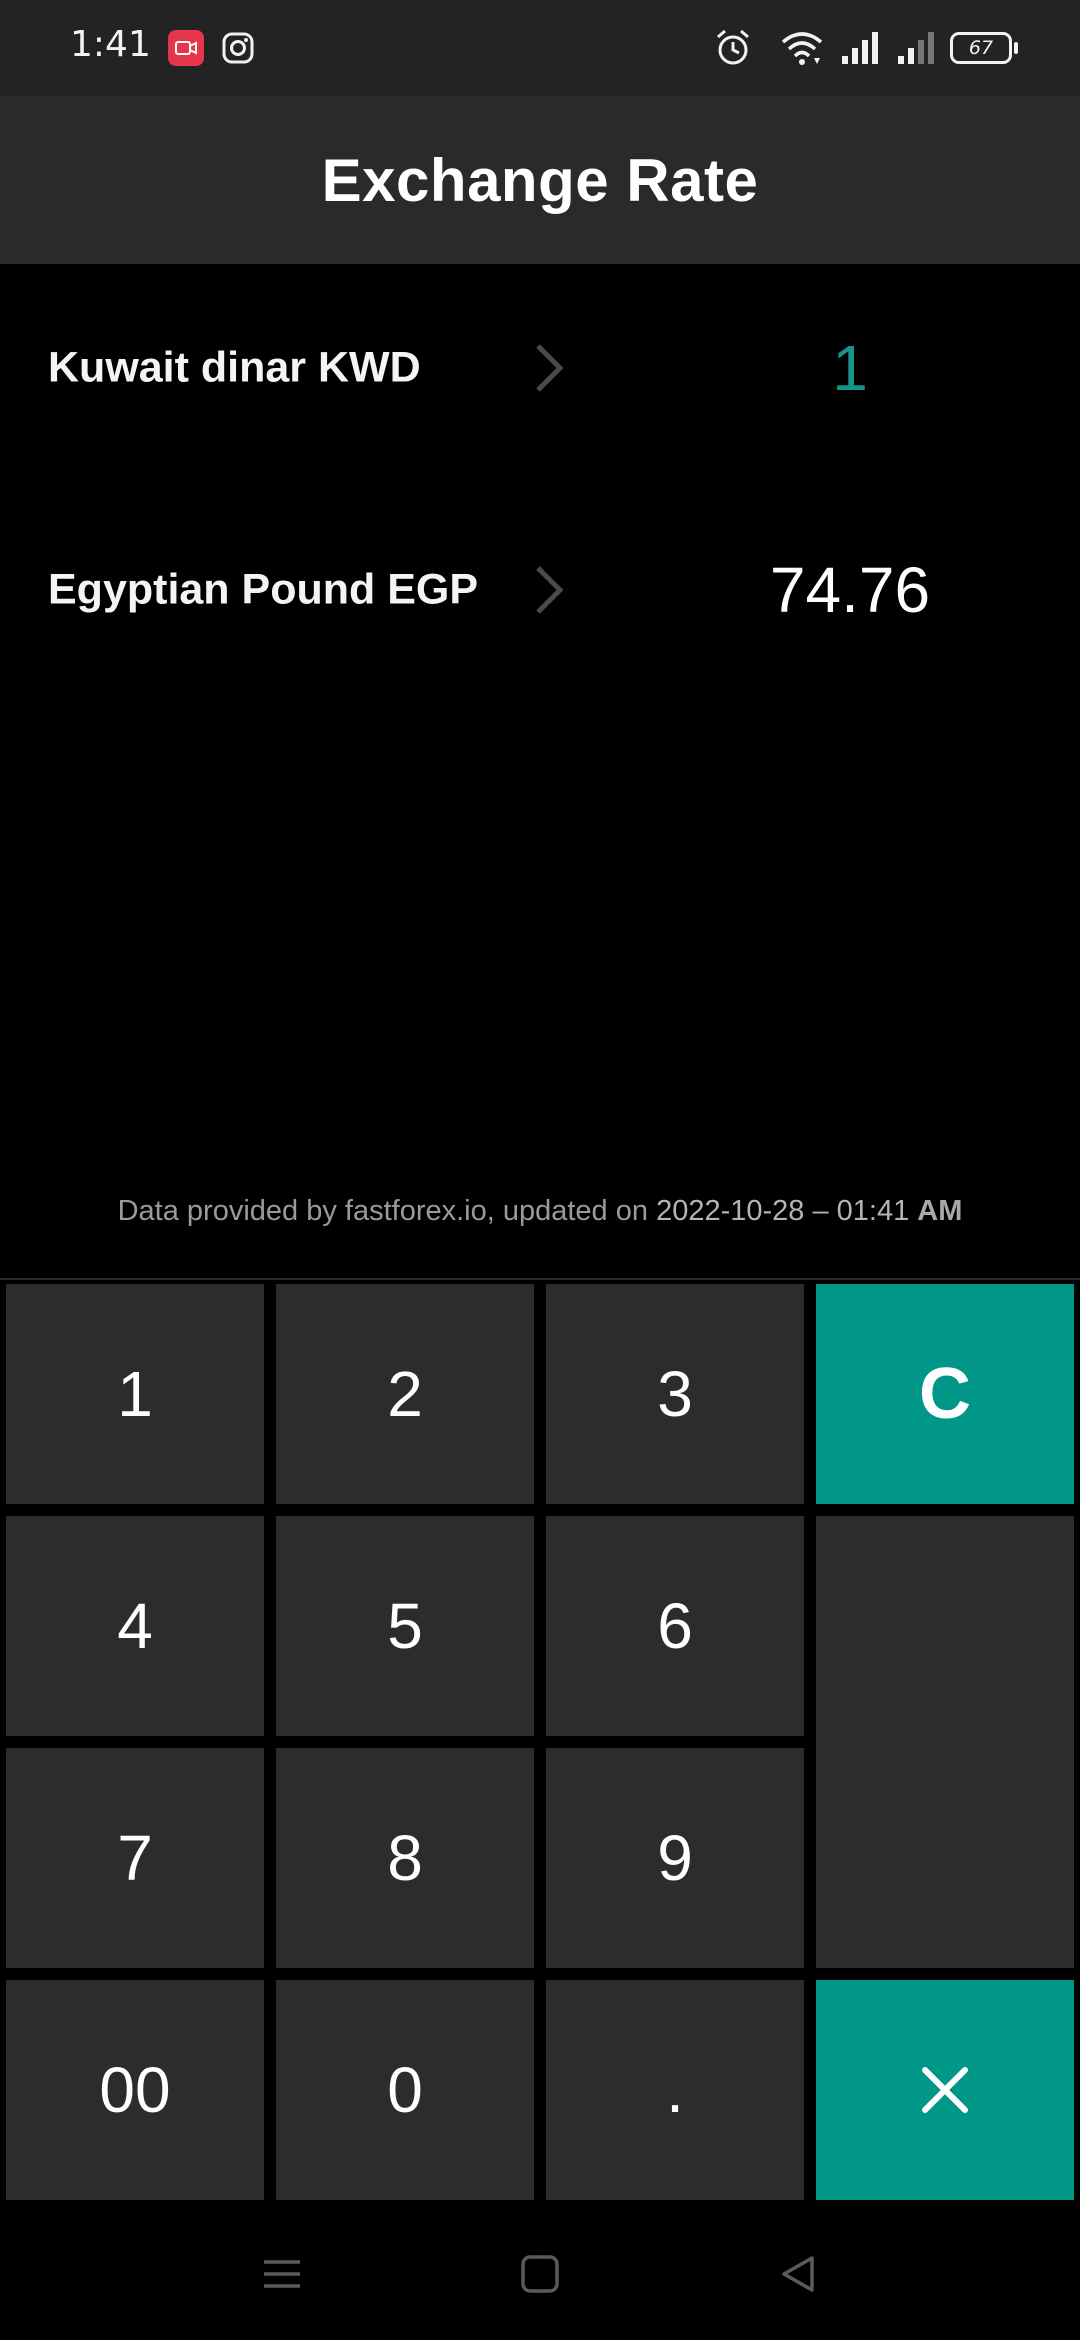 The width and height of the screenshot is (1080, 2340). What do you see at coordinates (540, 1279) in the screenshot?
I see `divider` at bounding box center [540, 1279].